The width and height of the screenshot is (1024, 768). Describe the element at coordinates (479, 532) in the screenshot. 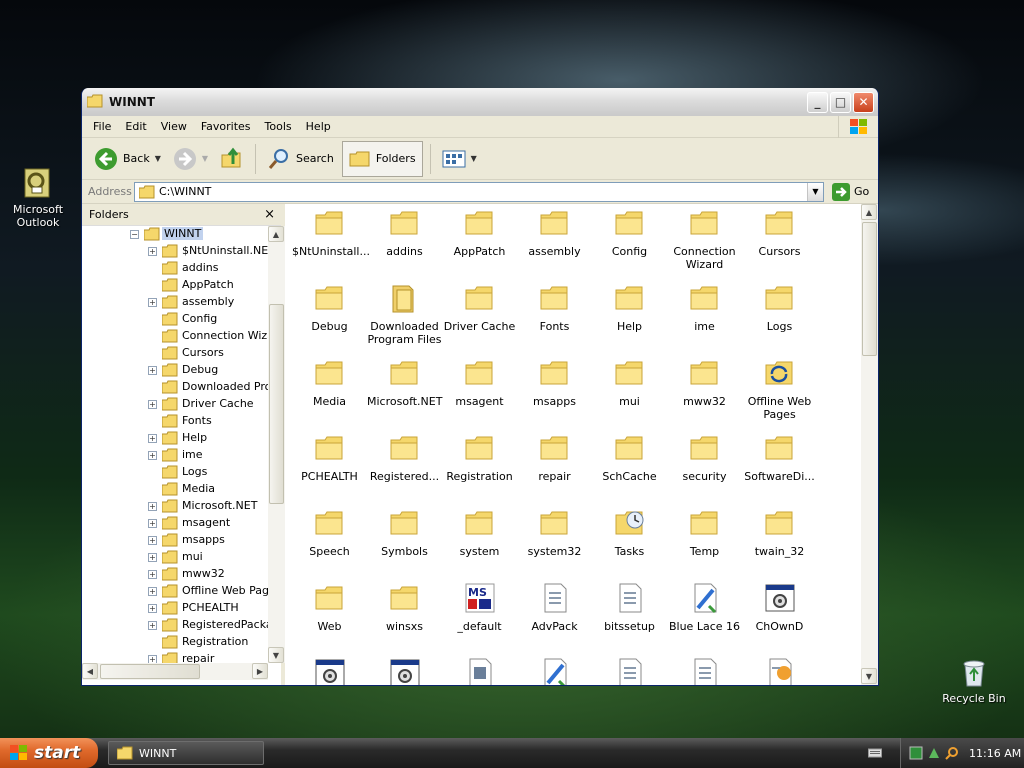

I see `file-item: system` at that location.